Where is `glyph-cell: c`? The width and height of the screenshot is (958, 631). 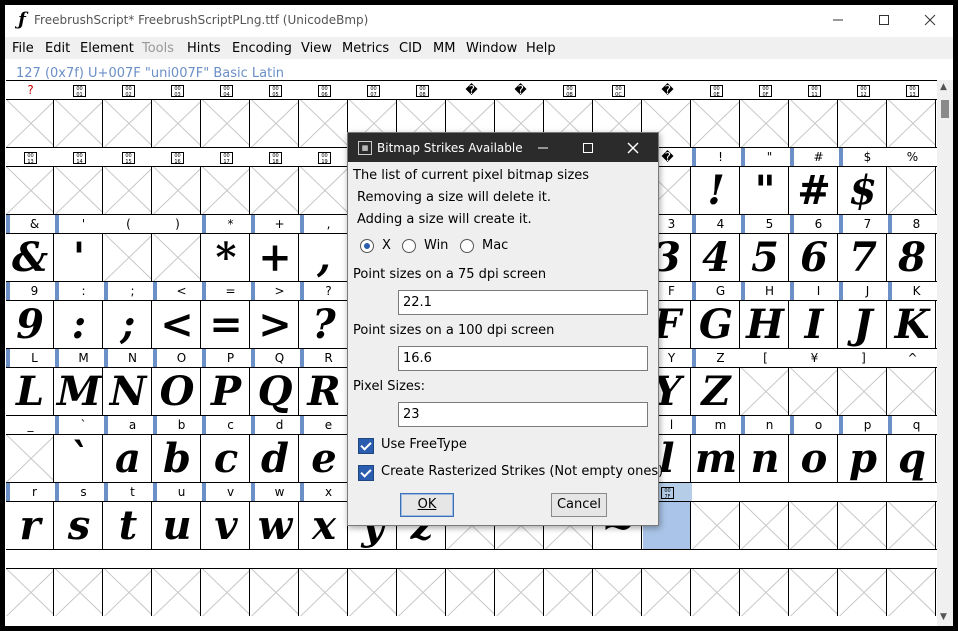
glyph-cell: c is located at coordinates (226, 458).